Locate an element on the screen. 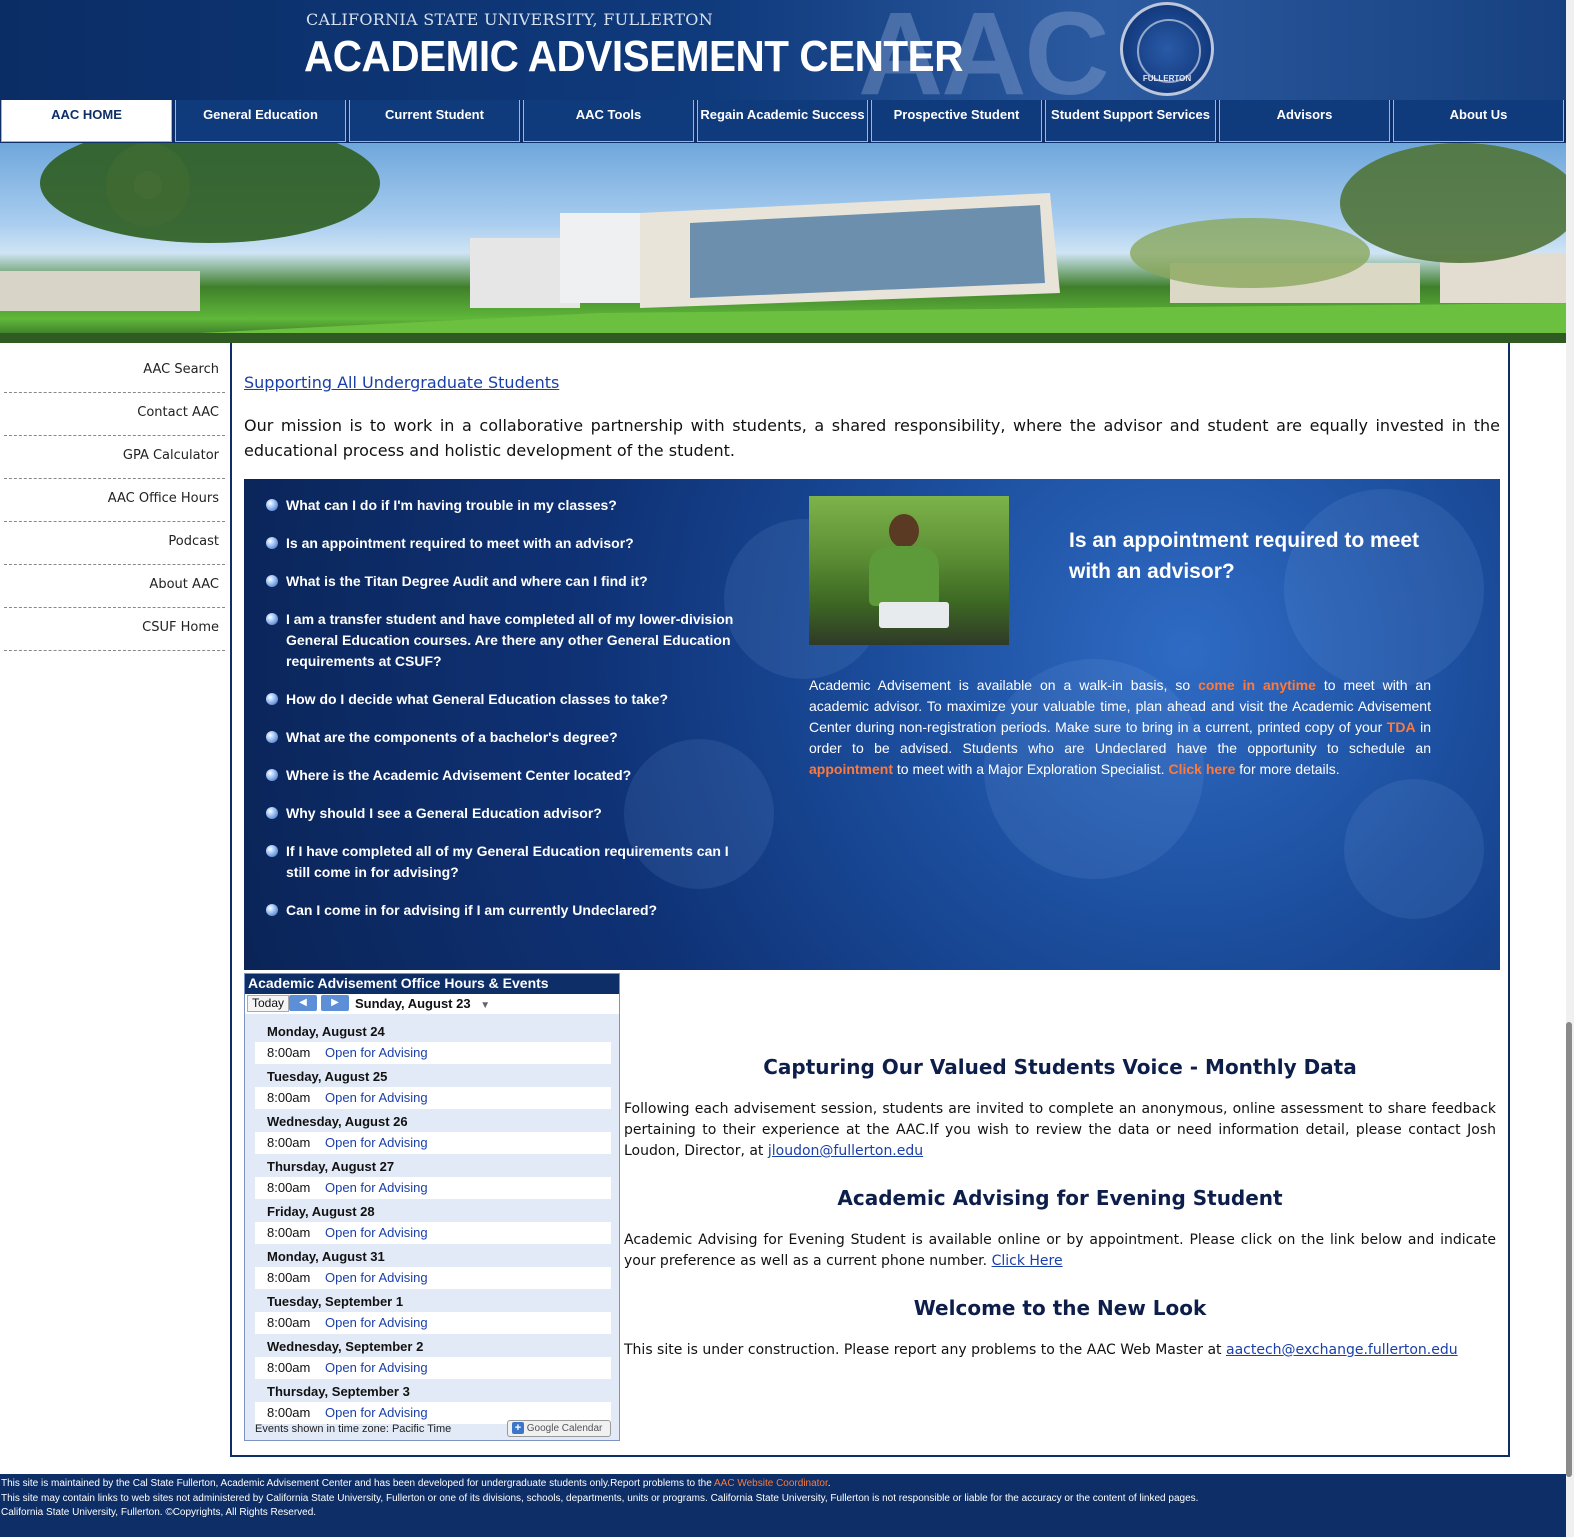 The width and height of the screenshot is (1574, 1537). click-here-link: Click here is located at coordinates (1201, 769).